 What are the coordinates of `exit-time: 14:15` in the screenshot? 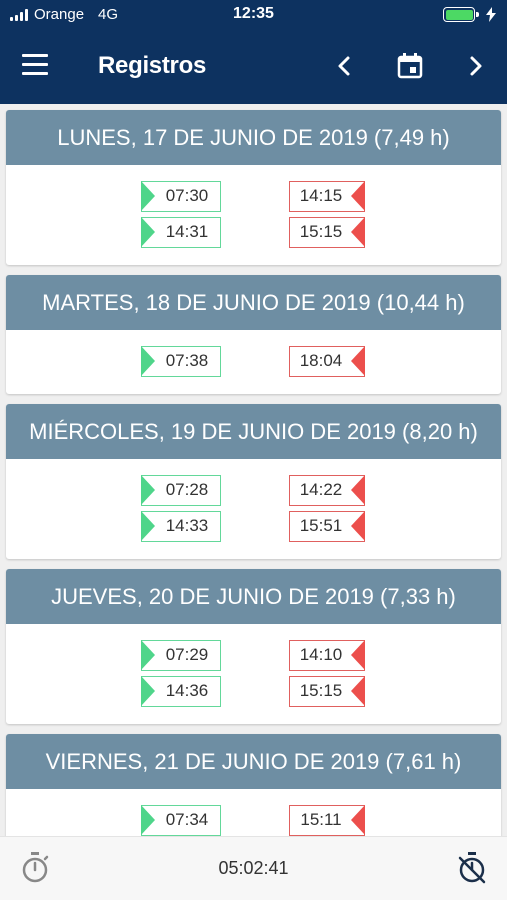 It's located at (327, 196).